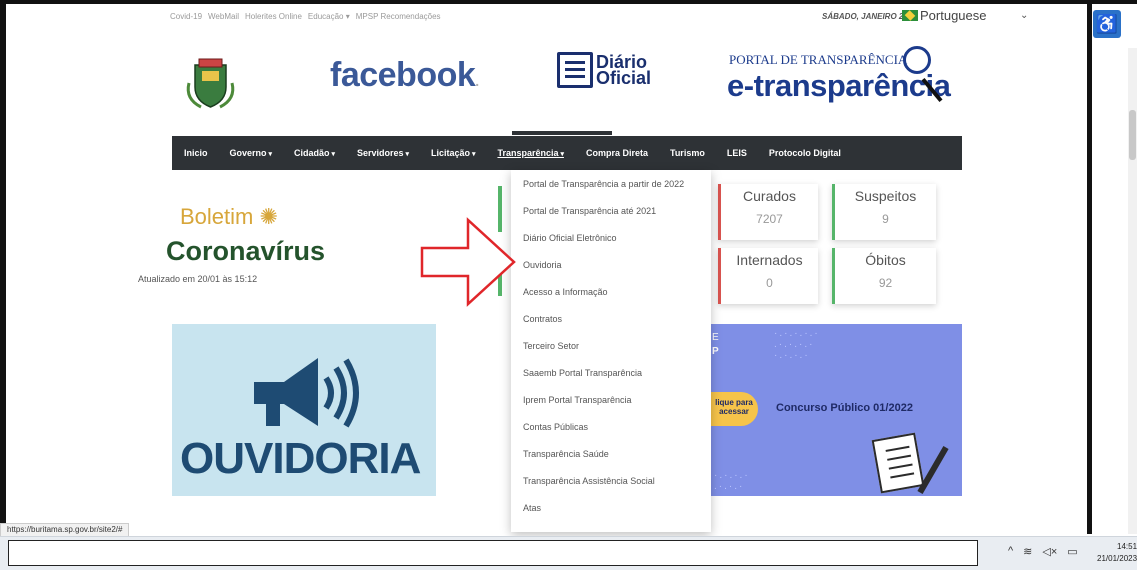 The width and height of the screenshot is (1137, 570). What do you see at coordinates (493, 553) in the screenshot?
I see `taskbar-search-field` at bounding box center [493, 553].